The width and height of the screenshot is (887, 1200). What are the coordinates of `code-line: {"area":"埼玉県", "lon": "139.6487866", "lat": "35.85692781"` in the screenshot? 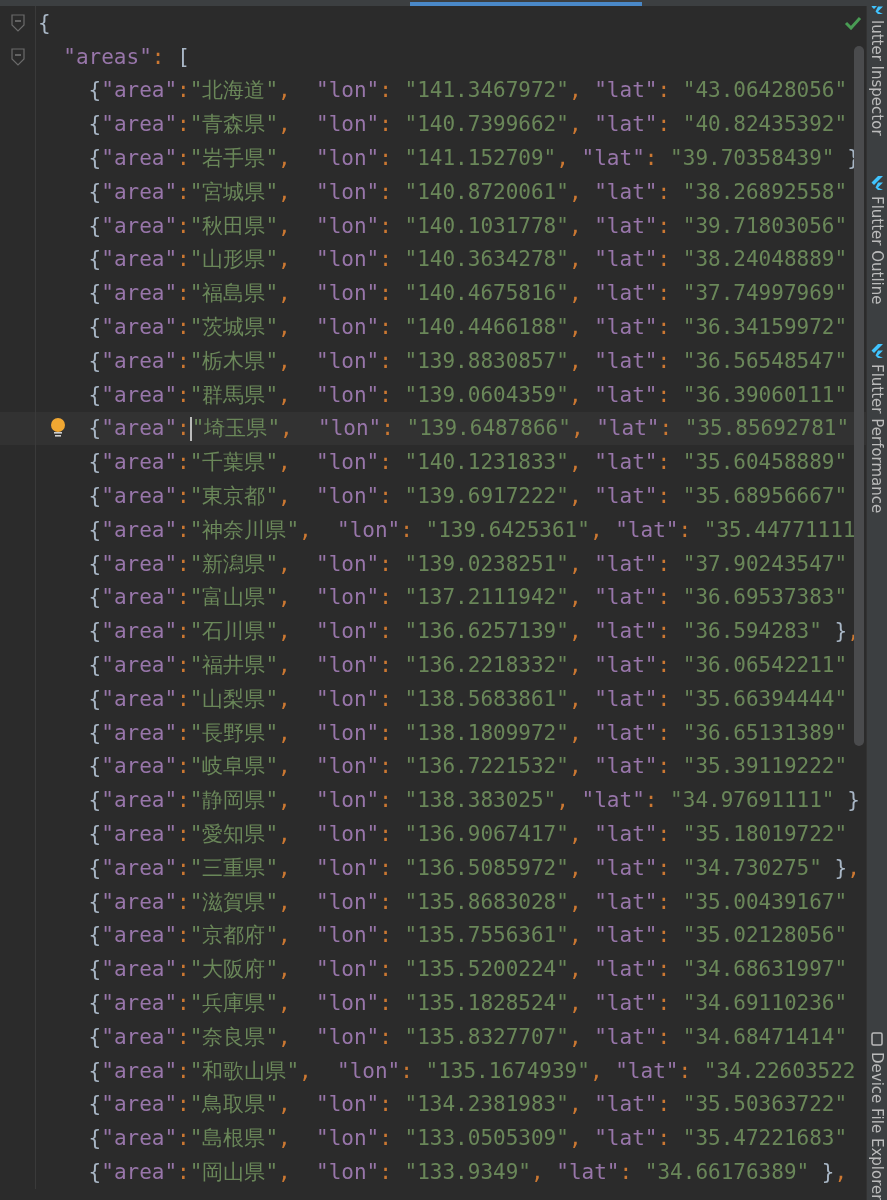 It's located at (469, 429).